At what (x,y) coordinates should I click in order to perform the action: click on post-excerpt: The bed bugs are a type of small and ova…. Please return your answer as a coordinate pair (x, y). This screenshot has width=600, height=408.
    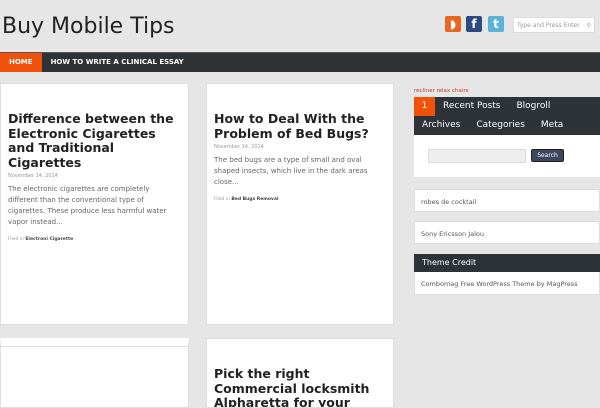
    Looking at the image, I should click on (291, 171).